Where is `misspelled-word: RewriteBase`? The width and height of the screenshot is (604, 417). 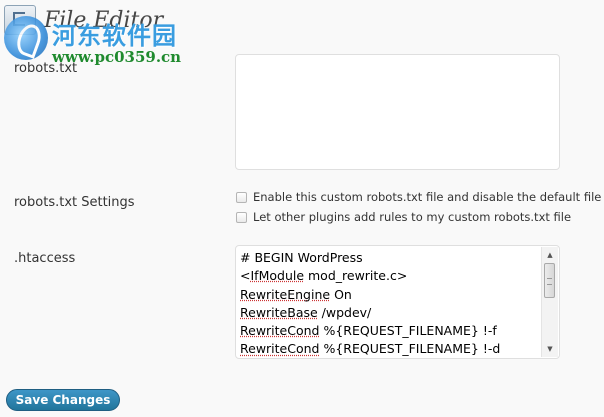
misspelled-word: RewriteBase is located at coordinates (279, 312).